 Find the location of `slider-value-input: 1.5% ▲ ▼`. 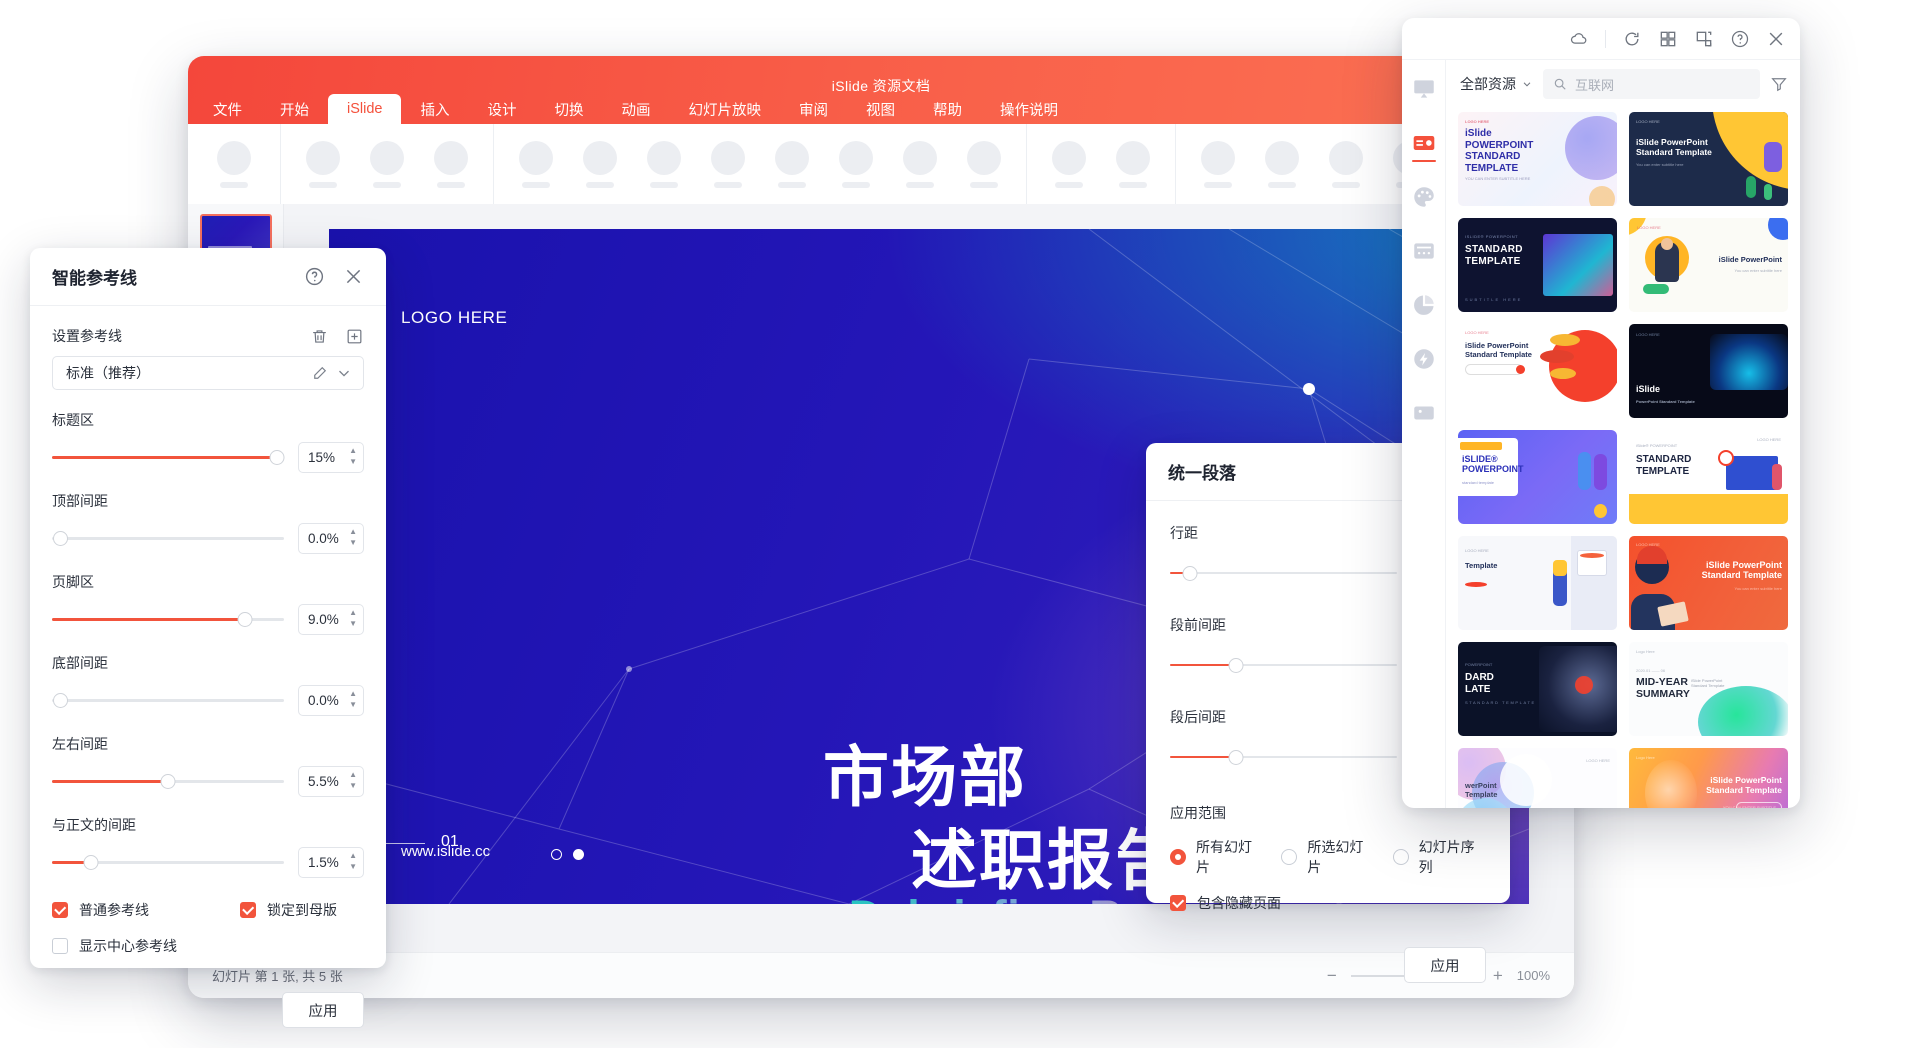

slider-value-input: 1.5% ▲ ▼ is located at coordinates (331, 862).